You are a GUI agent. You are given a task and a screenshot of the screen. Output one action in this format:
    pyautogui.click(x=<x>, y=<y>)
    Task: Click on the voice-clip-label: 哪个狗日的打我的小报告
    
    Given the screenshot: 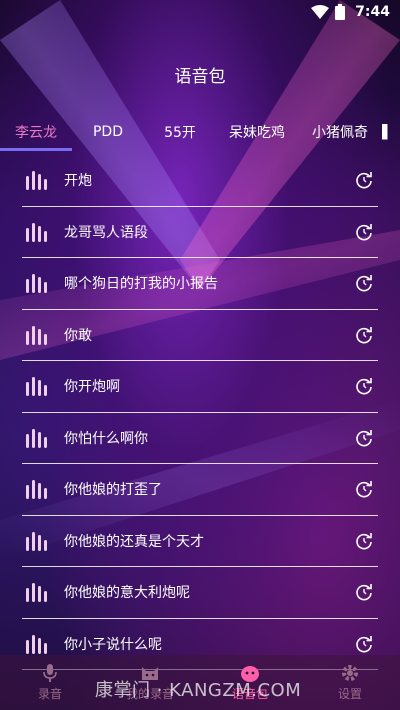 What is the action you would take?
    pyautogui.click(x=141, y=284)
    